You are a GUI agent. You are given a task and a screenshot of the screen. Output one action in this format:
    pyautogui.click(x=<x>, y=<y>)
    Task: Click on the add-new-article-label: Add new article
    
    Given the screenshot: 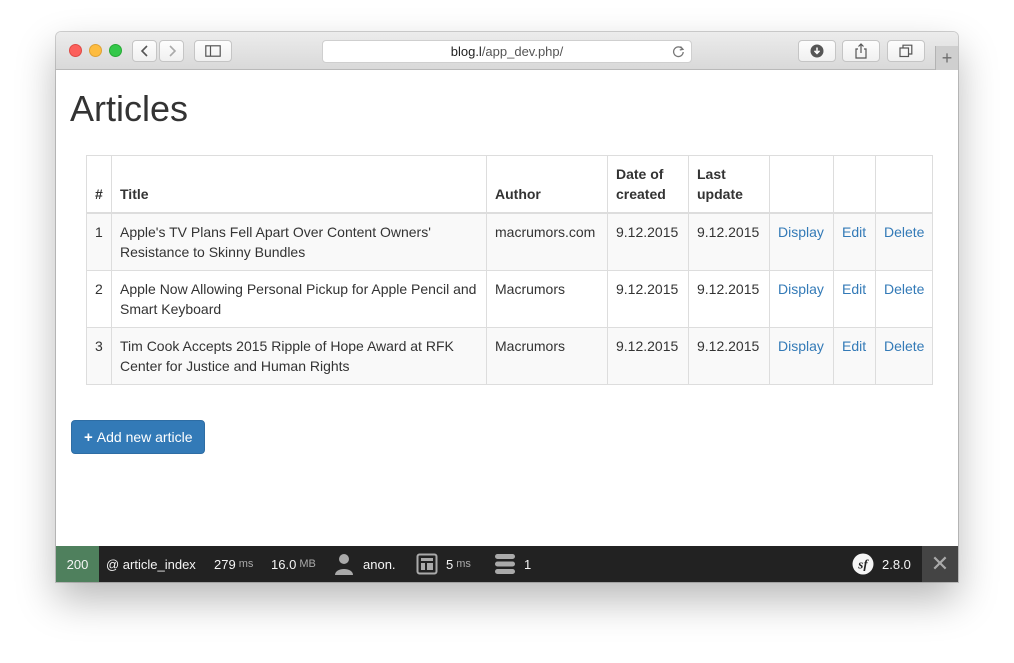 What is the action you would take?
    pyautogui.click(x=144, y=437)
    